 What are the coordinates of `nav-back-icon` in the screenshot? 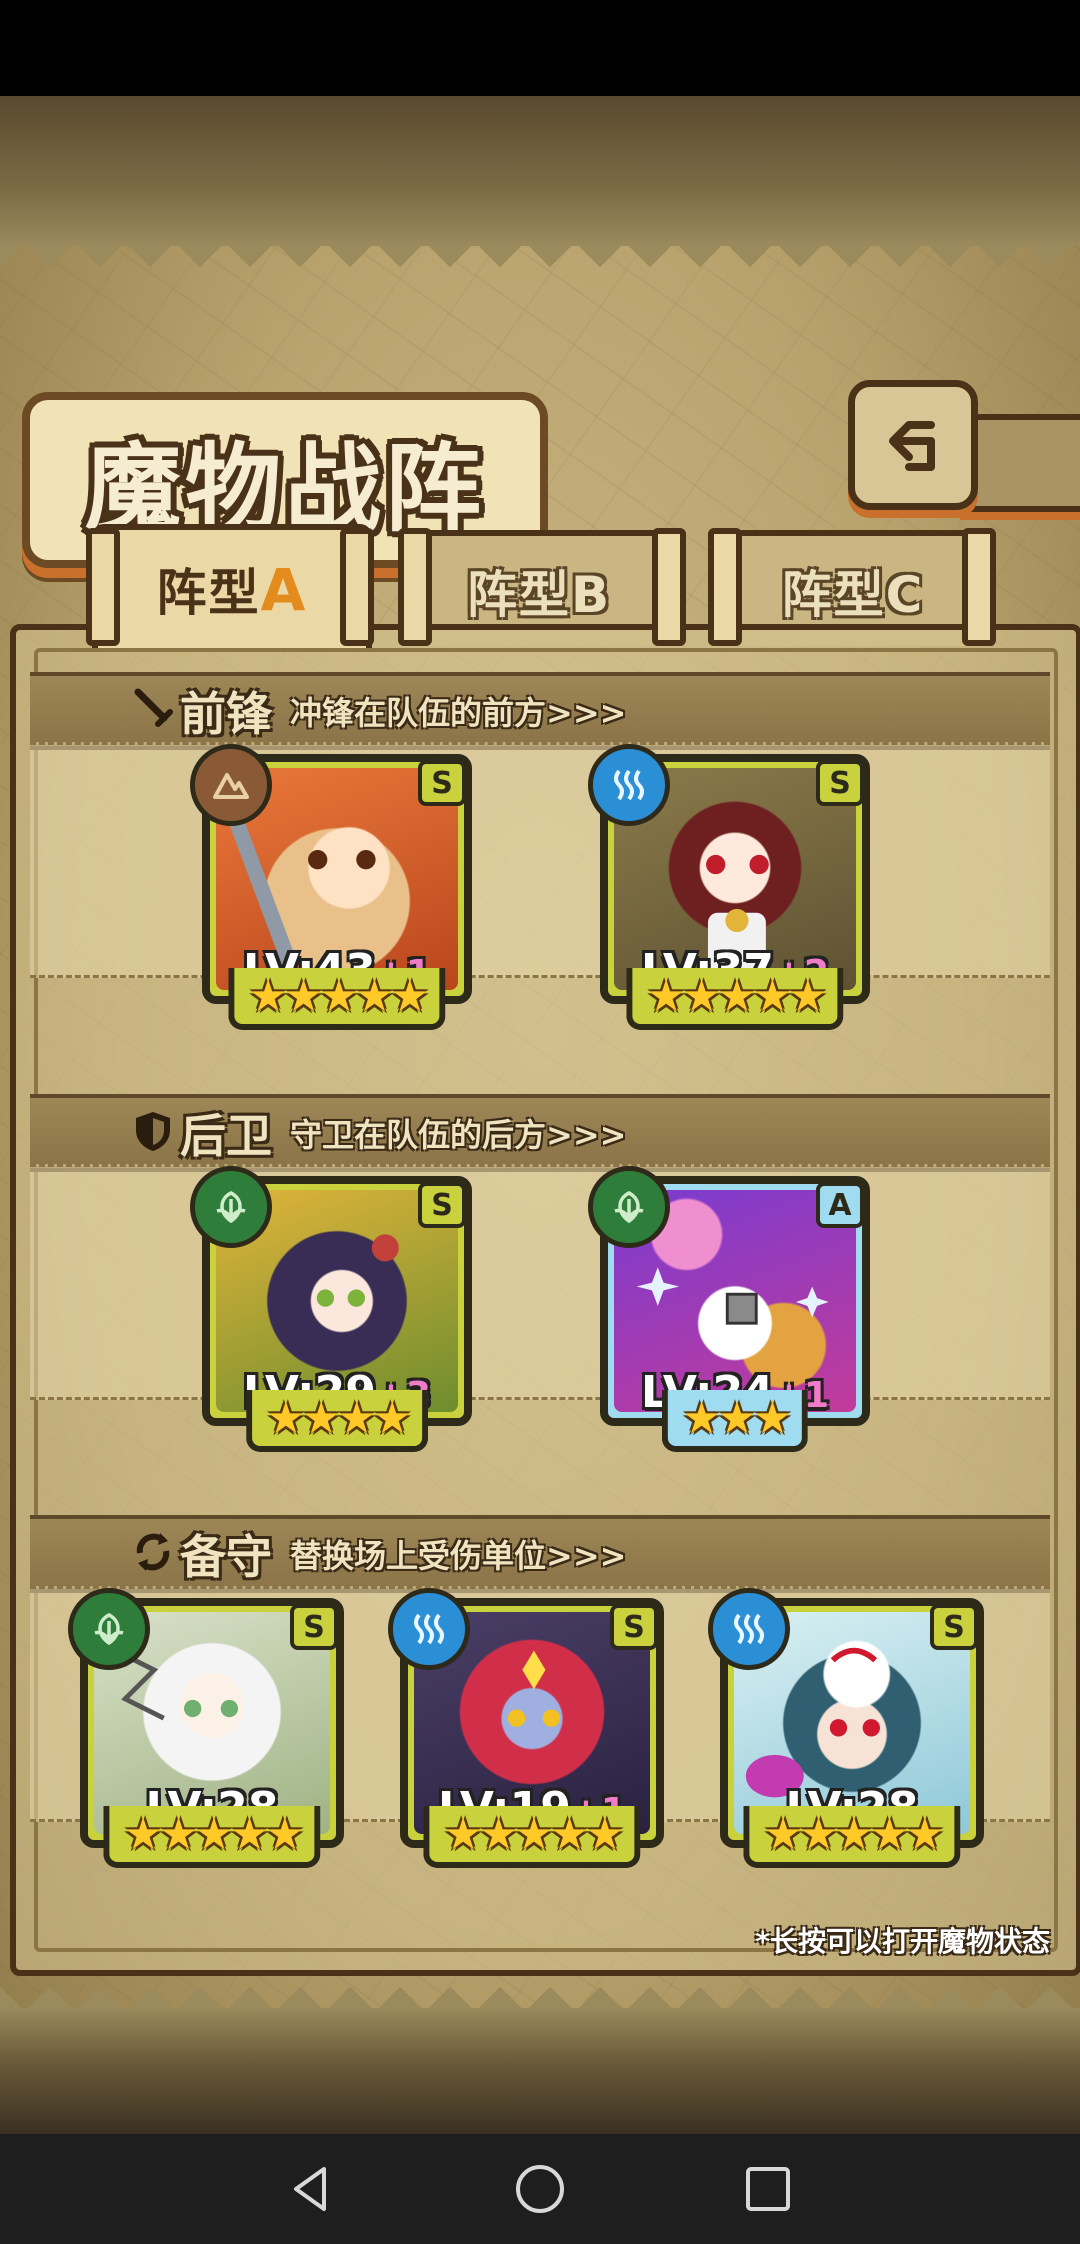 It's located at (312, 2189).